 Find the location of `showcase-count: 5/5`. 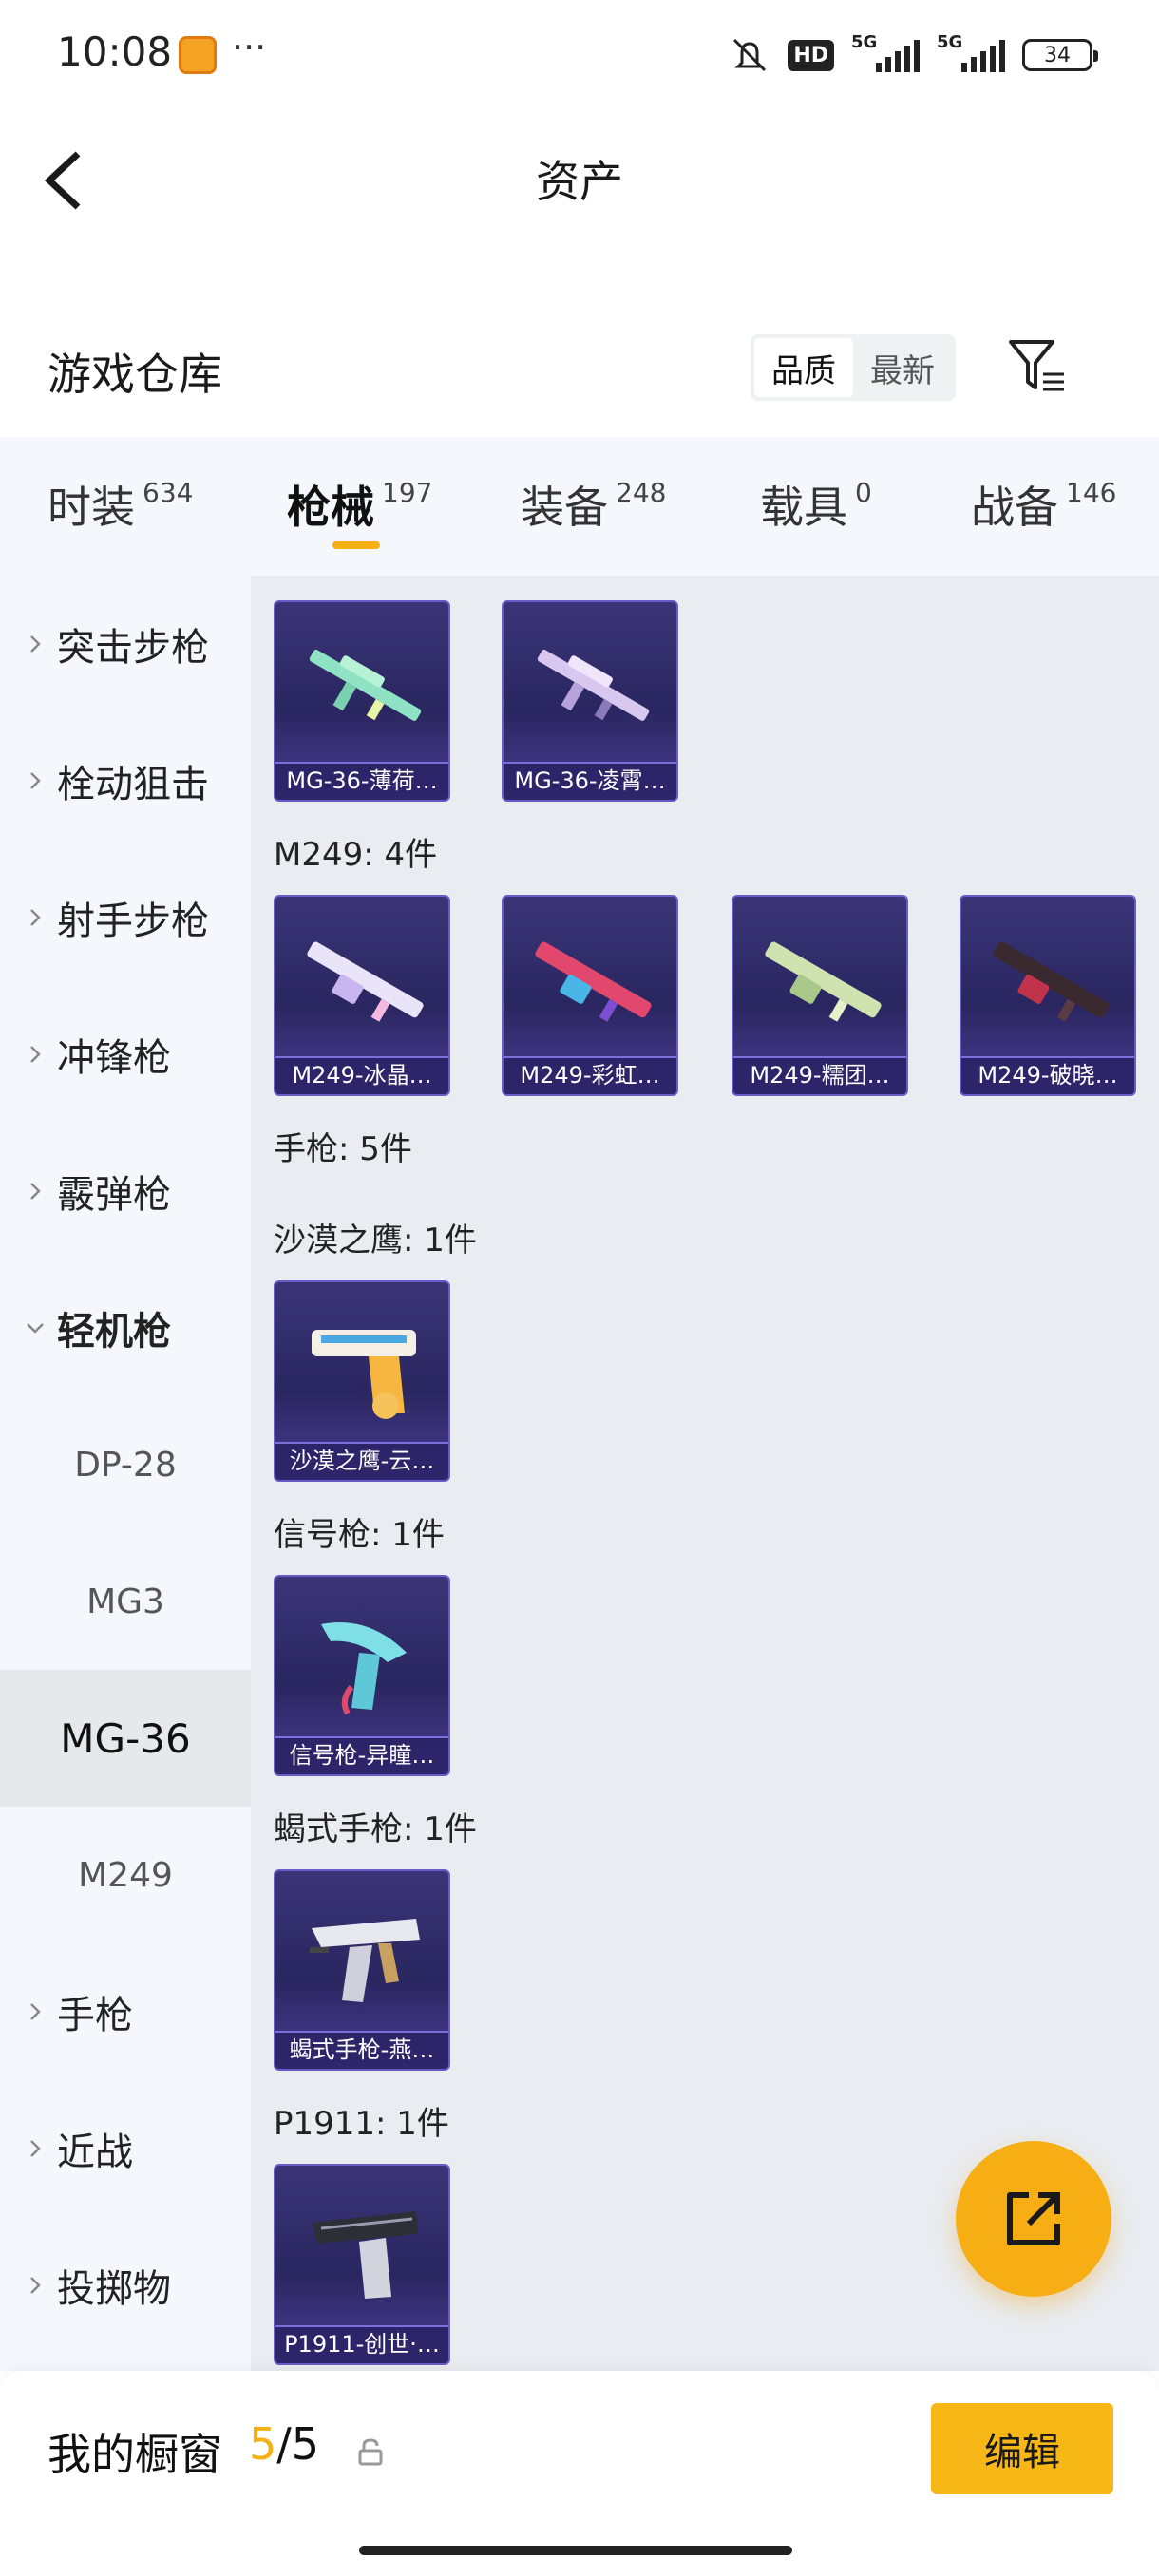

showcase-count: 5/5 is located at coordinates (284, 2444).